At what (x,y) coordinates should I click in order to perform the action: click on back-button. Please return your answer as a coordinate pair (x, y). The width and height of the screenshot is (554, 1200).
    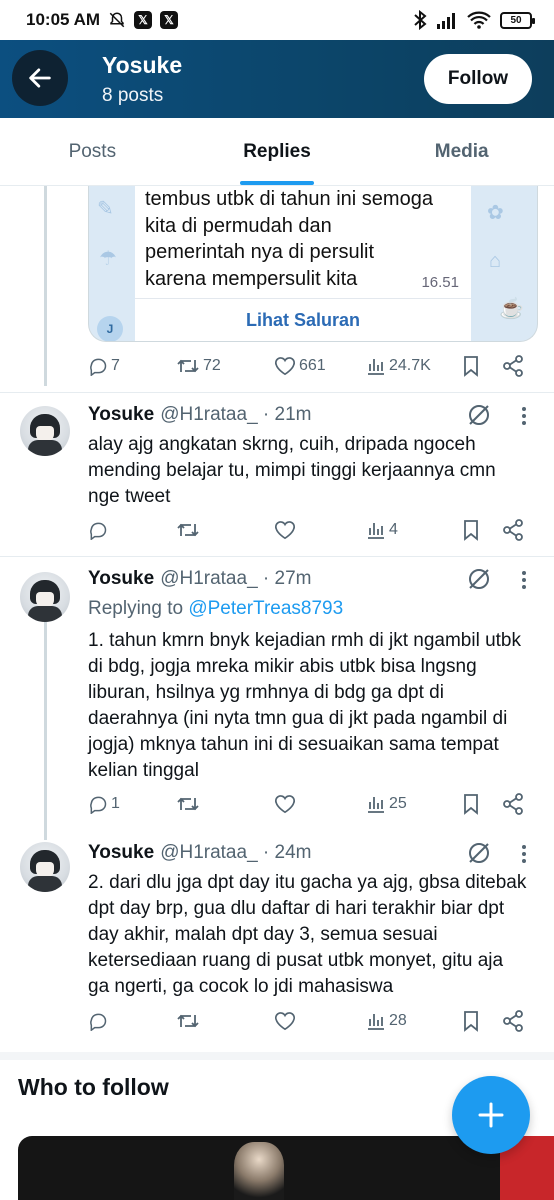
    Looking at the image, I should click on (40, 78).